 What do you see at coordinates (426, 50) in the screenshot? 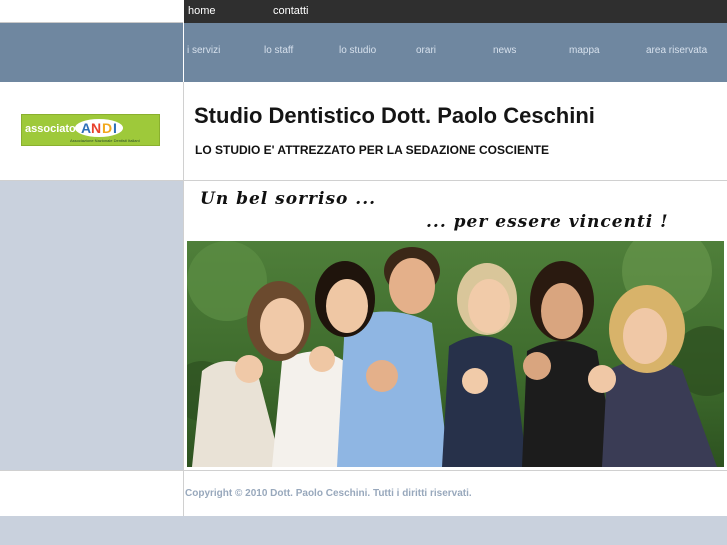
I see `nav-item-orari: orari` at bounding box center [426, 50].